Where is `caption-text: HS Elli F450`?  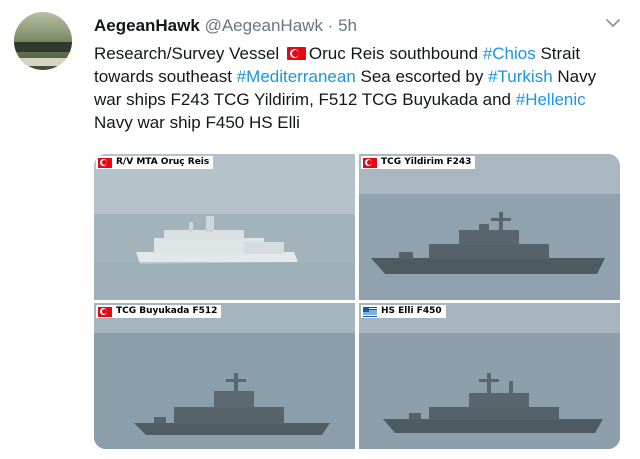 caption-text: HS Elli F450 is located at coordinates (411, 311).